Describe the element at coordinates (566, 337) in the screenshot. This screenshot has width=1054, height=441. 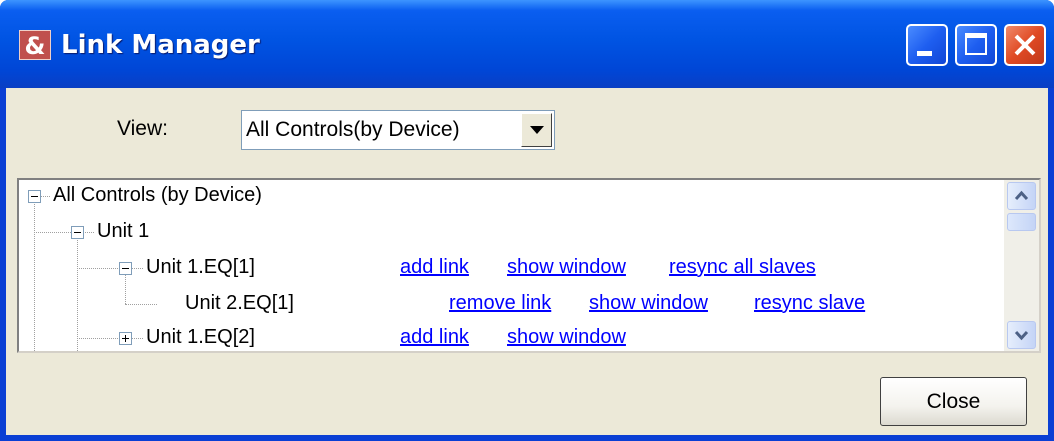
I see `eq2-show-window-link: show window` at that location.